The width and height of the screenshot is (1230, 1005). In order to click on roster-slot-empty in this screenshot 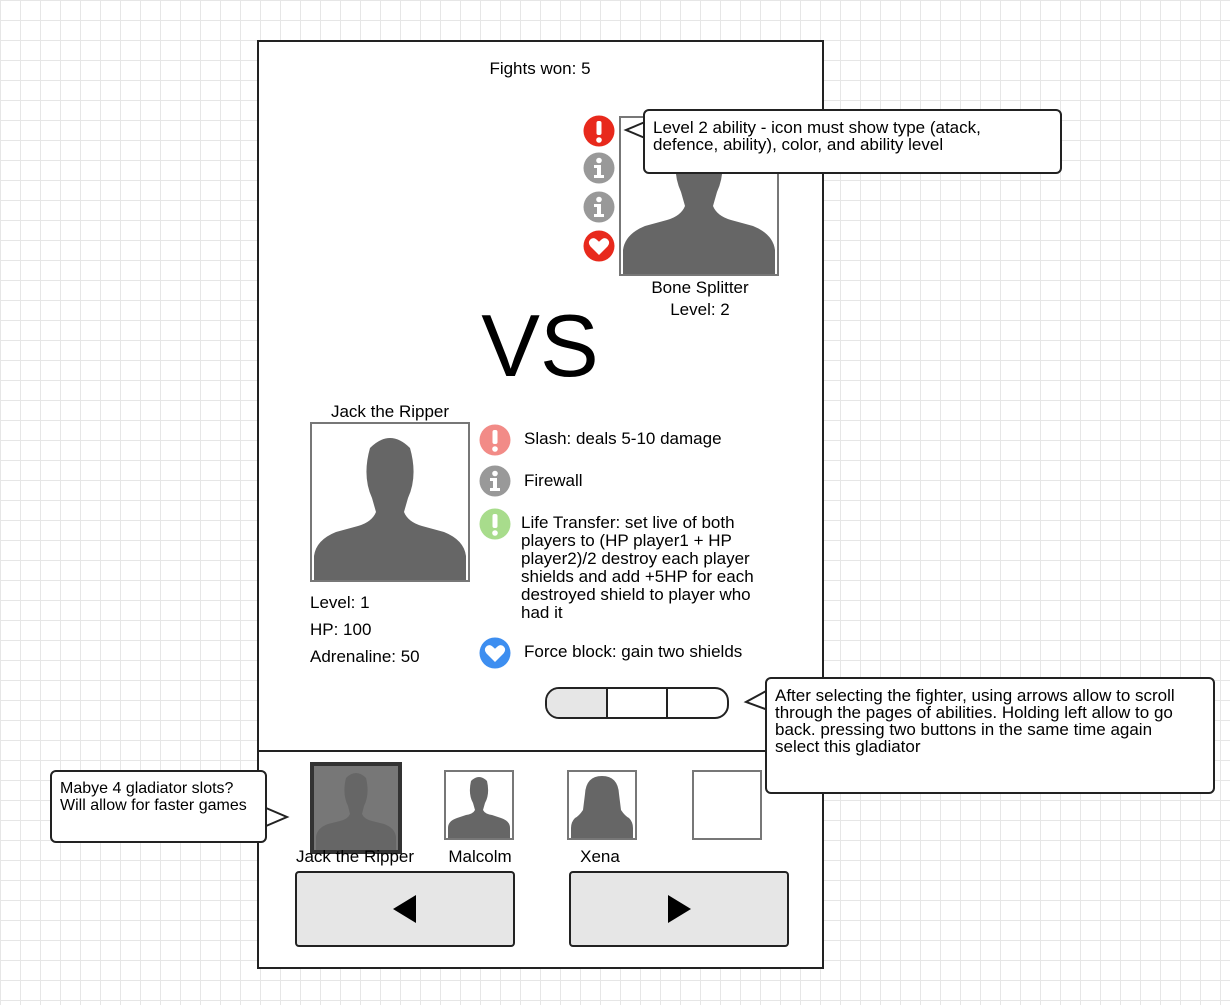, I will do `click(727, 805)`.